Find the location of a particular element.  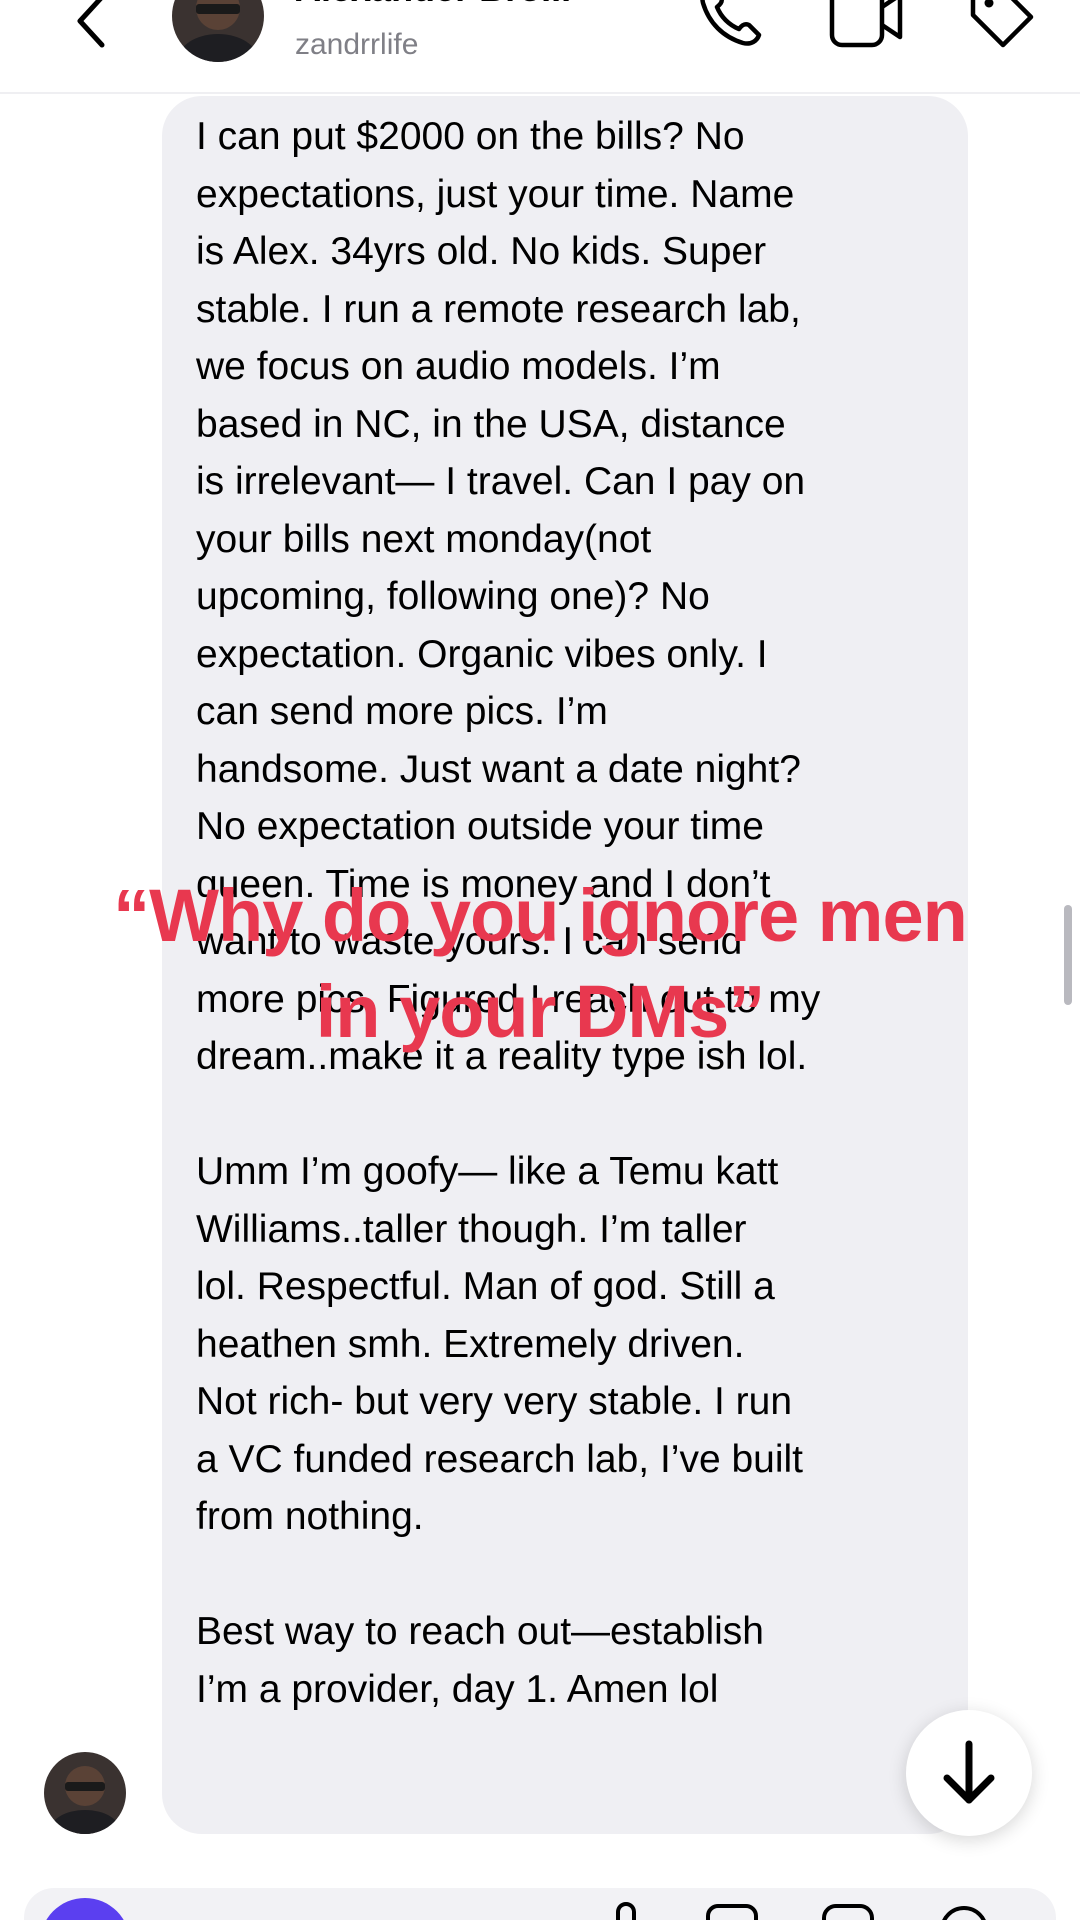

sender-avatar is located at coordinates (85, 1793).